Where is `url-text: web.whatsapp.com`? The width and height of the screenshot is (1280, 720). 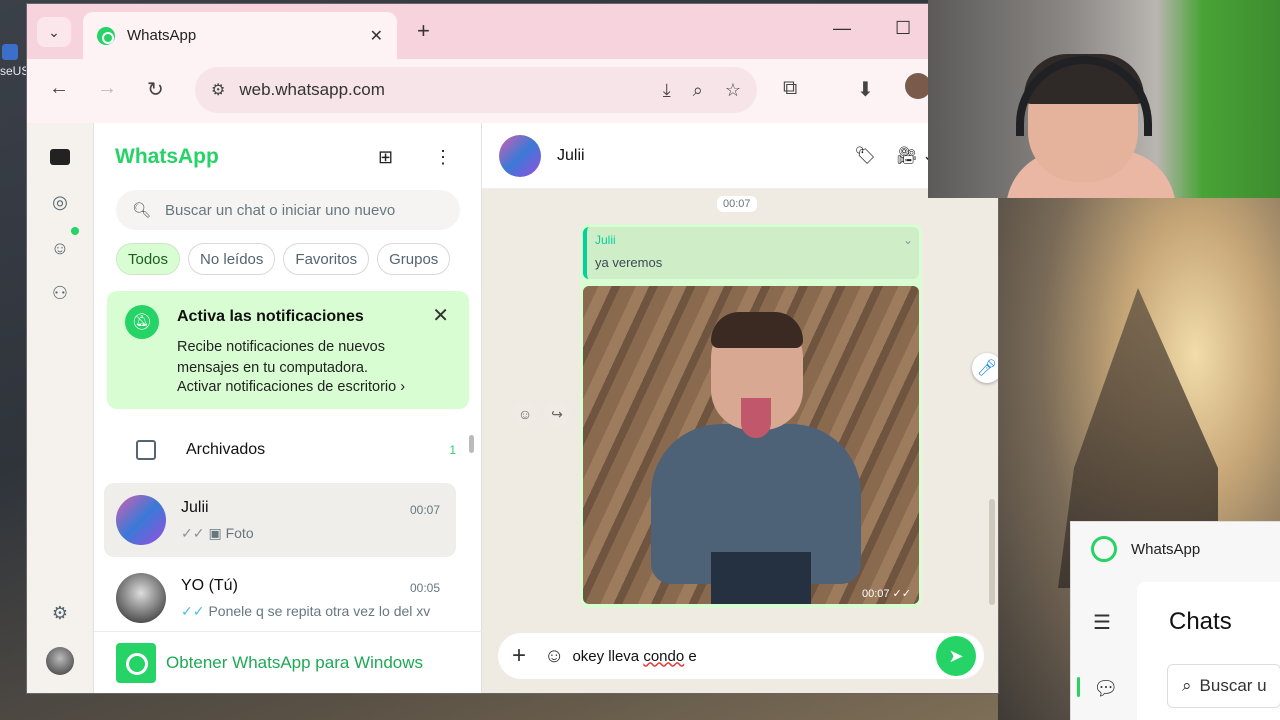 url-text: web.whatsapp.com is located at coordinates (312, 89).